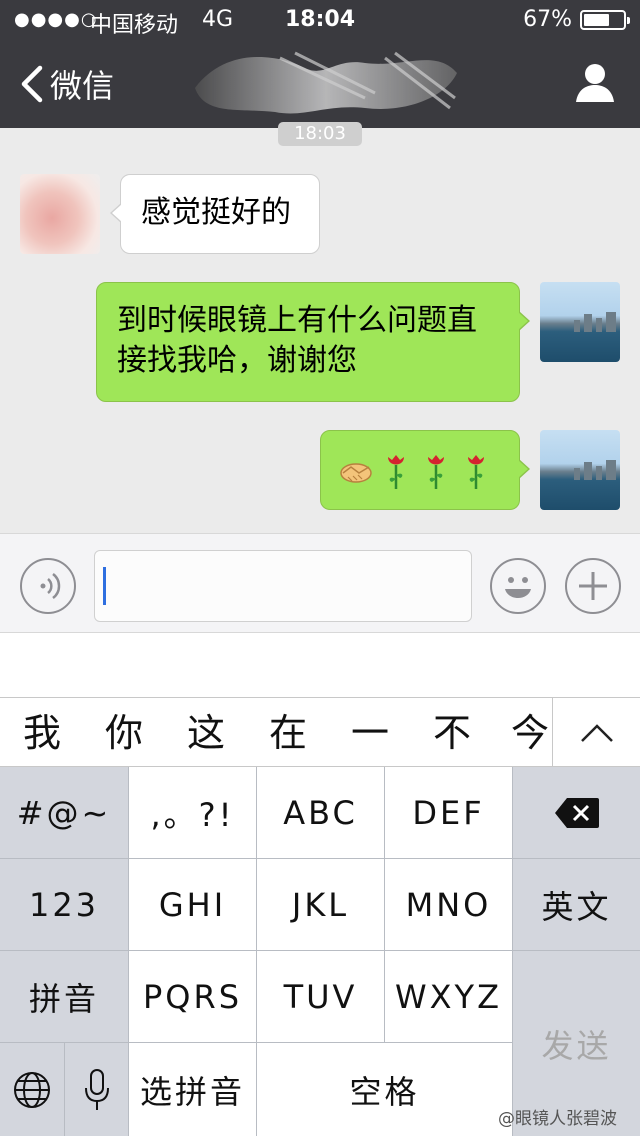 The height and width of the screenshot is (1136, 640). What do you see at coordinates (576, 904) in the screenshot?
I see `key-english: 英文` at bounding box center [576, 904].